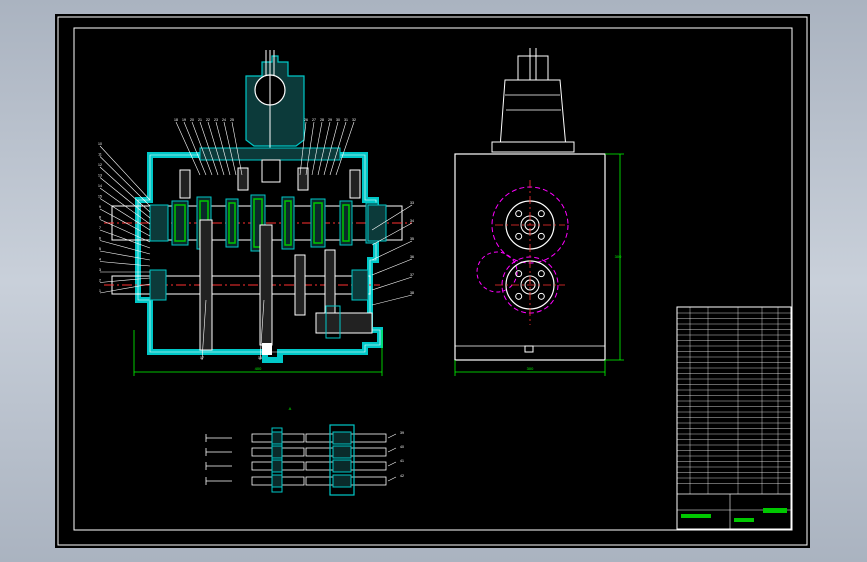 The image size is (867, 562). Describe the element at coordinates (412, 239) in the screenshot. I see `balloon-label: 35` at that location.